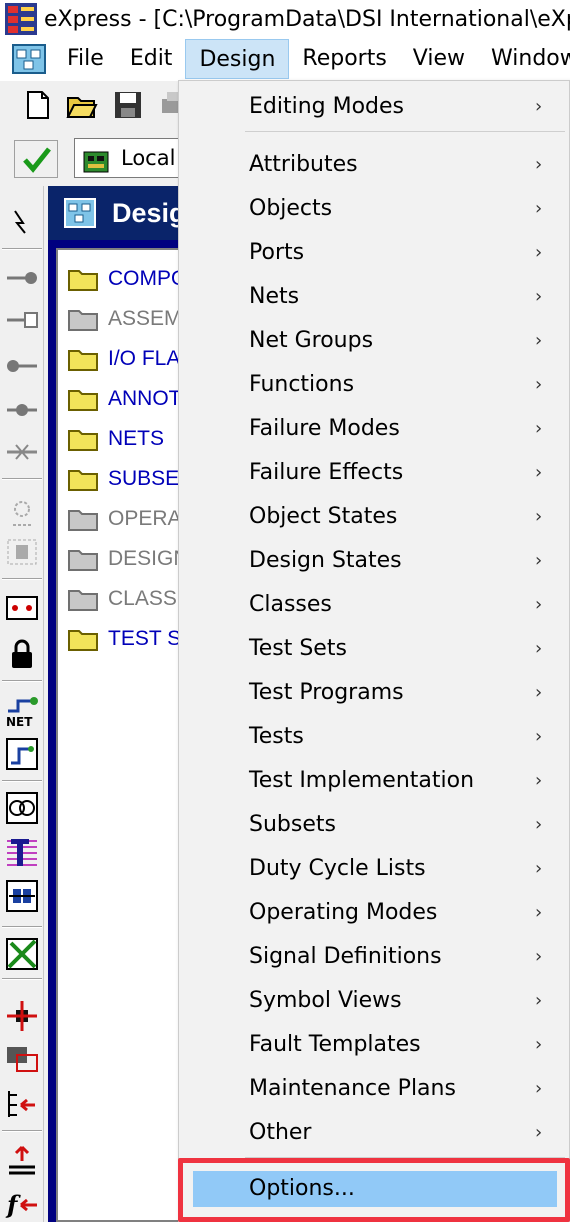  I want to click on menu-item-classes: Classes ›, so click(374, 605).